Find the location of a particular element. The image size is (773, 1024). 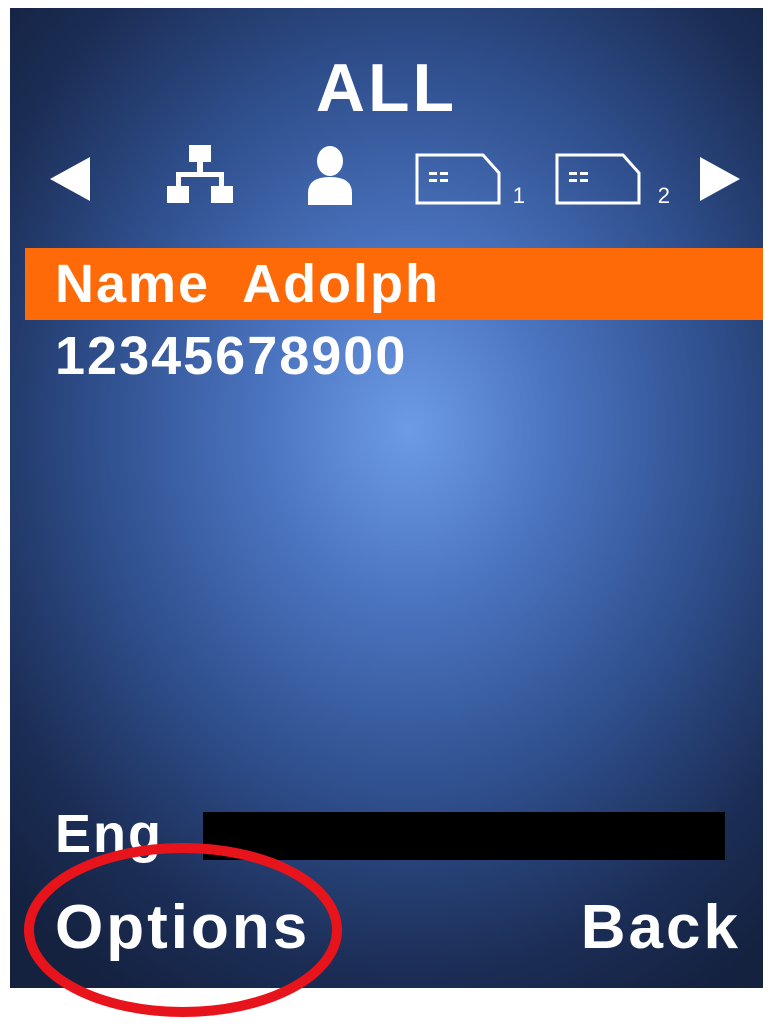

contact-name: Name Adolph is located at coordinates (248, 284).